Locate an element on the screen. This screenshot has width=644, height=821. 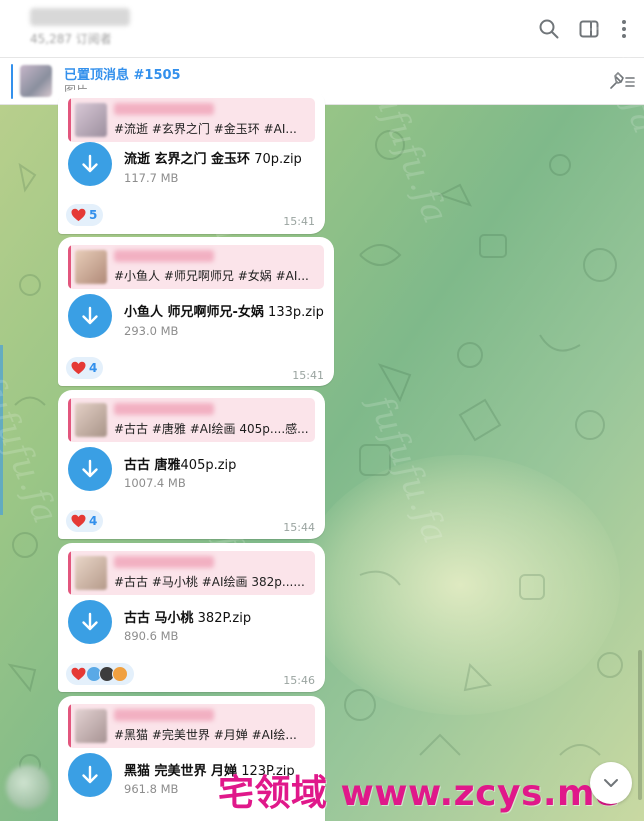
file-name: 小鱼人 师兄啊师兄-女娲 133p.zip is located at coordinates (224, 310).